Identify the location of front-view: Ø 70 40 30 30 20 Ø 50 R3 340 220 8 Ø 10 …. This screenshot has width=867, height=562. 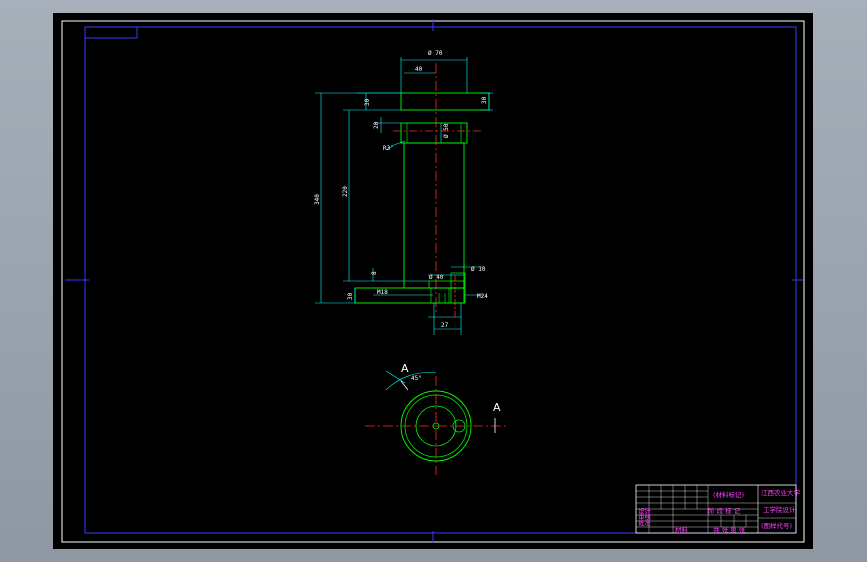
(403, 192).